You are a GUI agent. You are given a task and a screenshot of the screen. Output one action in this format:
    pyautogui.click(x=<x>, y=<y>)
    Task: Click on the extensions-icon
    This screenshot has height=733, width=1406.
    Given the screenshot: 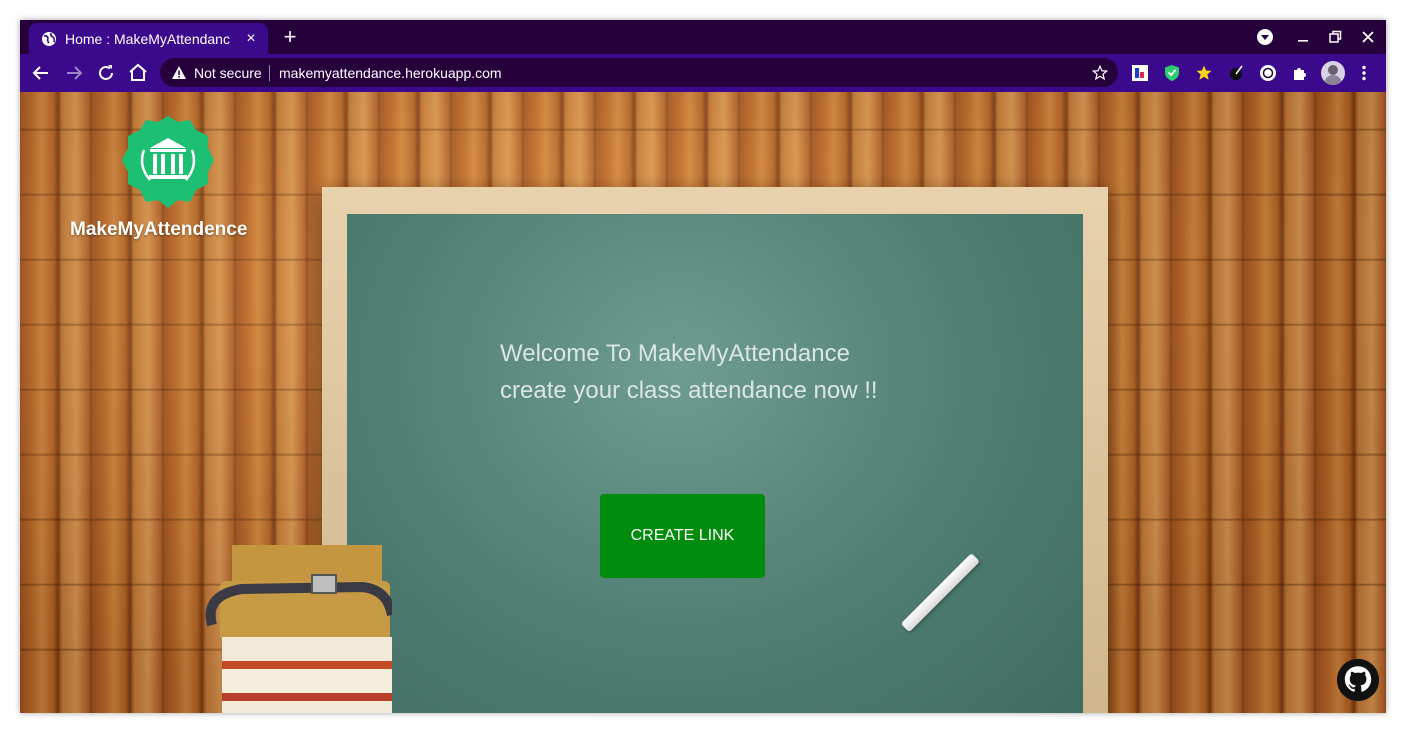 What is the action you would take?
    pyautogui.click(x=1300, y=73)
    